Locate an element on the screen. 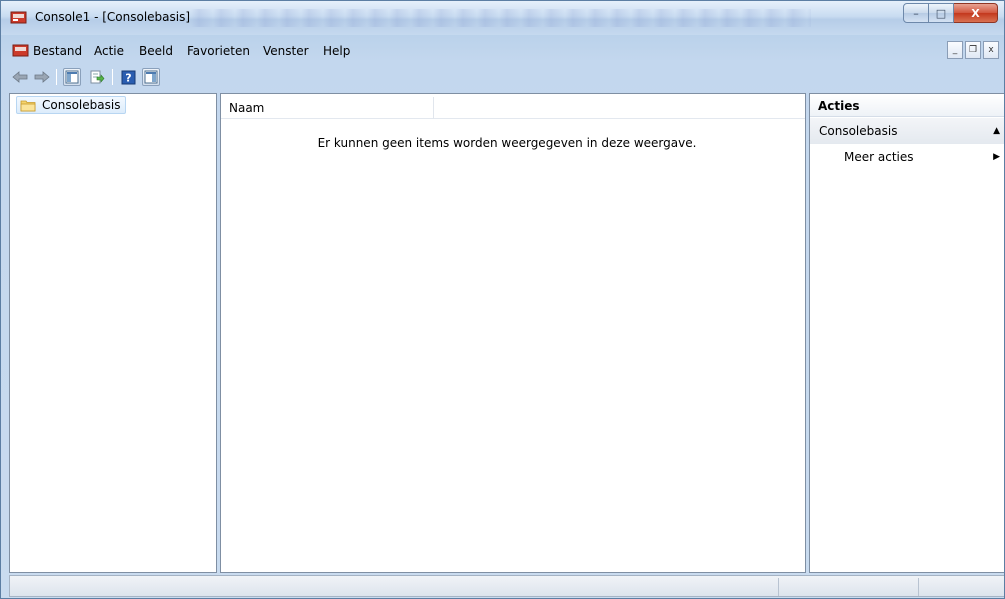 The height and width of the screenshot is (599, 1005). list-header: Naam is located at coordinates (513, 108).